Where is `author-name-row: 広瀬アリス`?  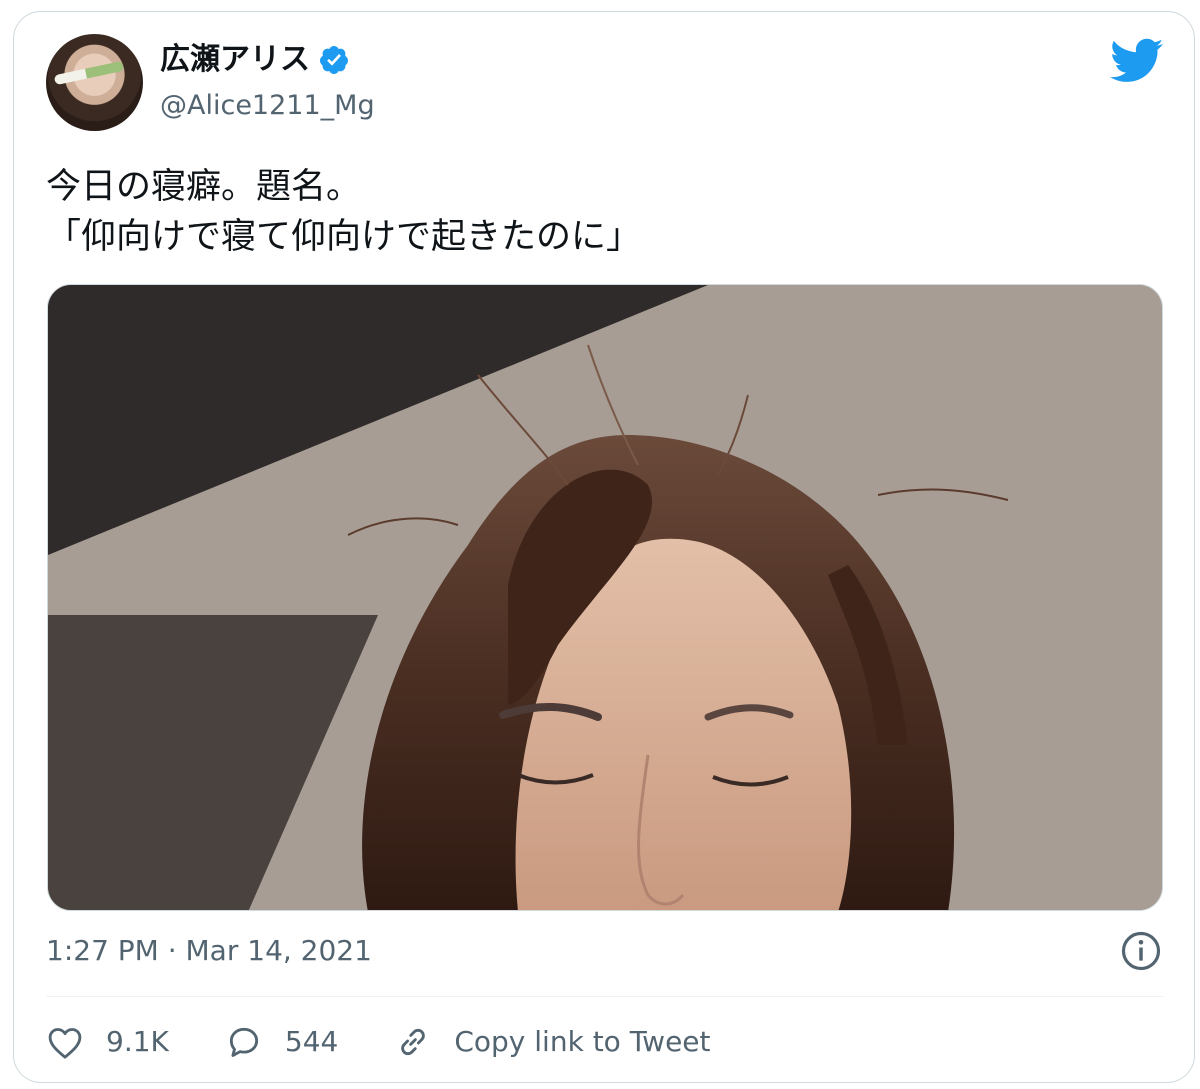
author-name-row: 広瀬アリス is located at coordinates (255, 60).